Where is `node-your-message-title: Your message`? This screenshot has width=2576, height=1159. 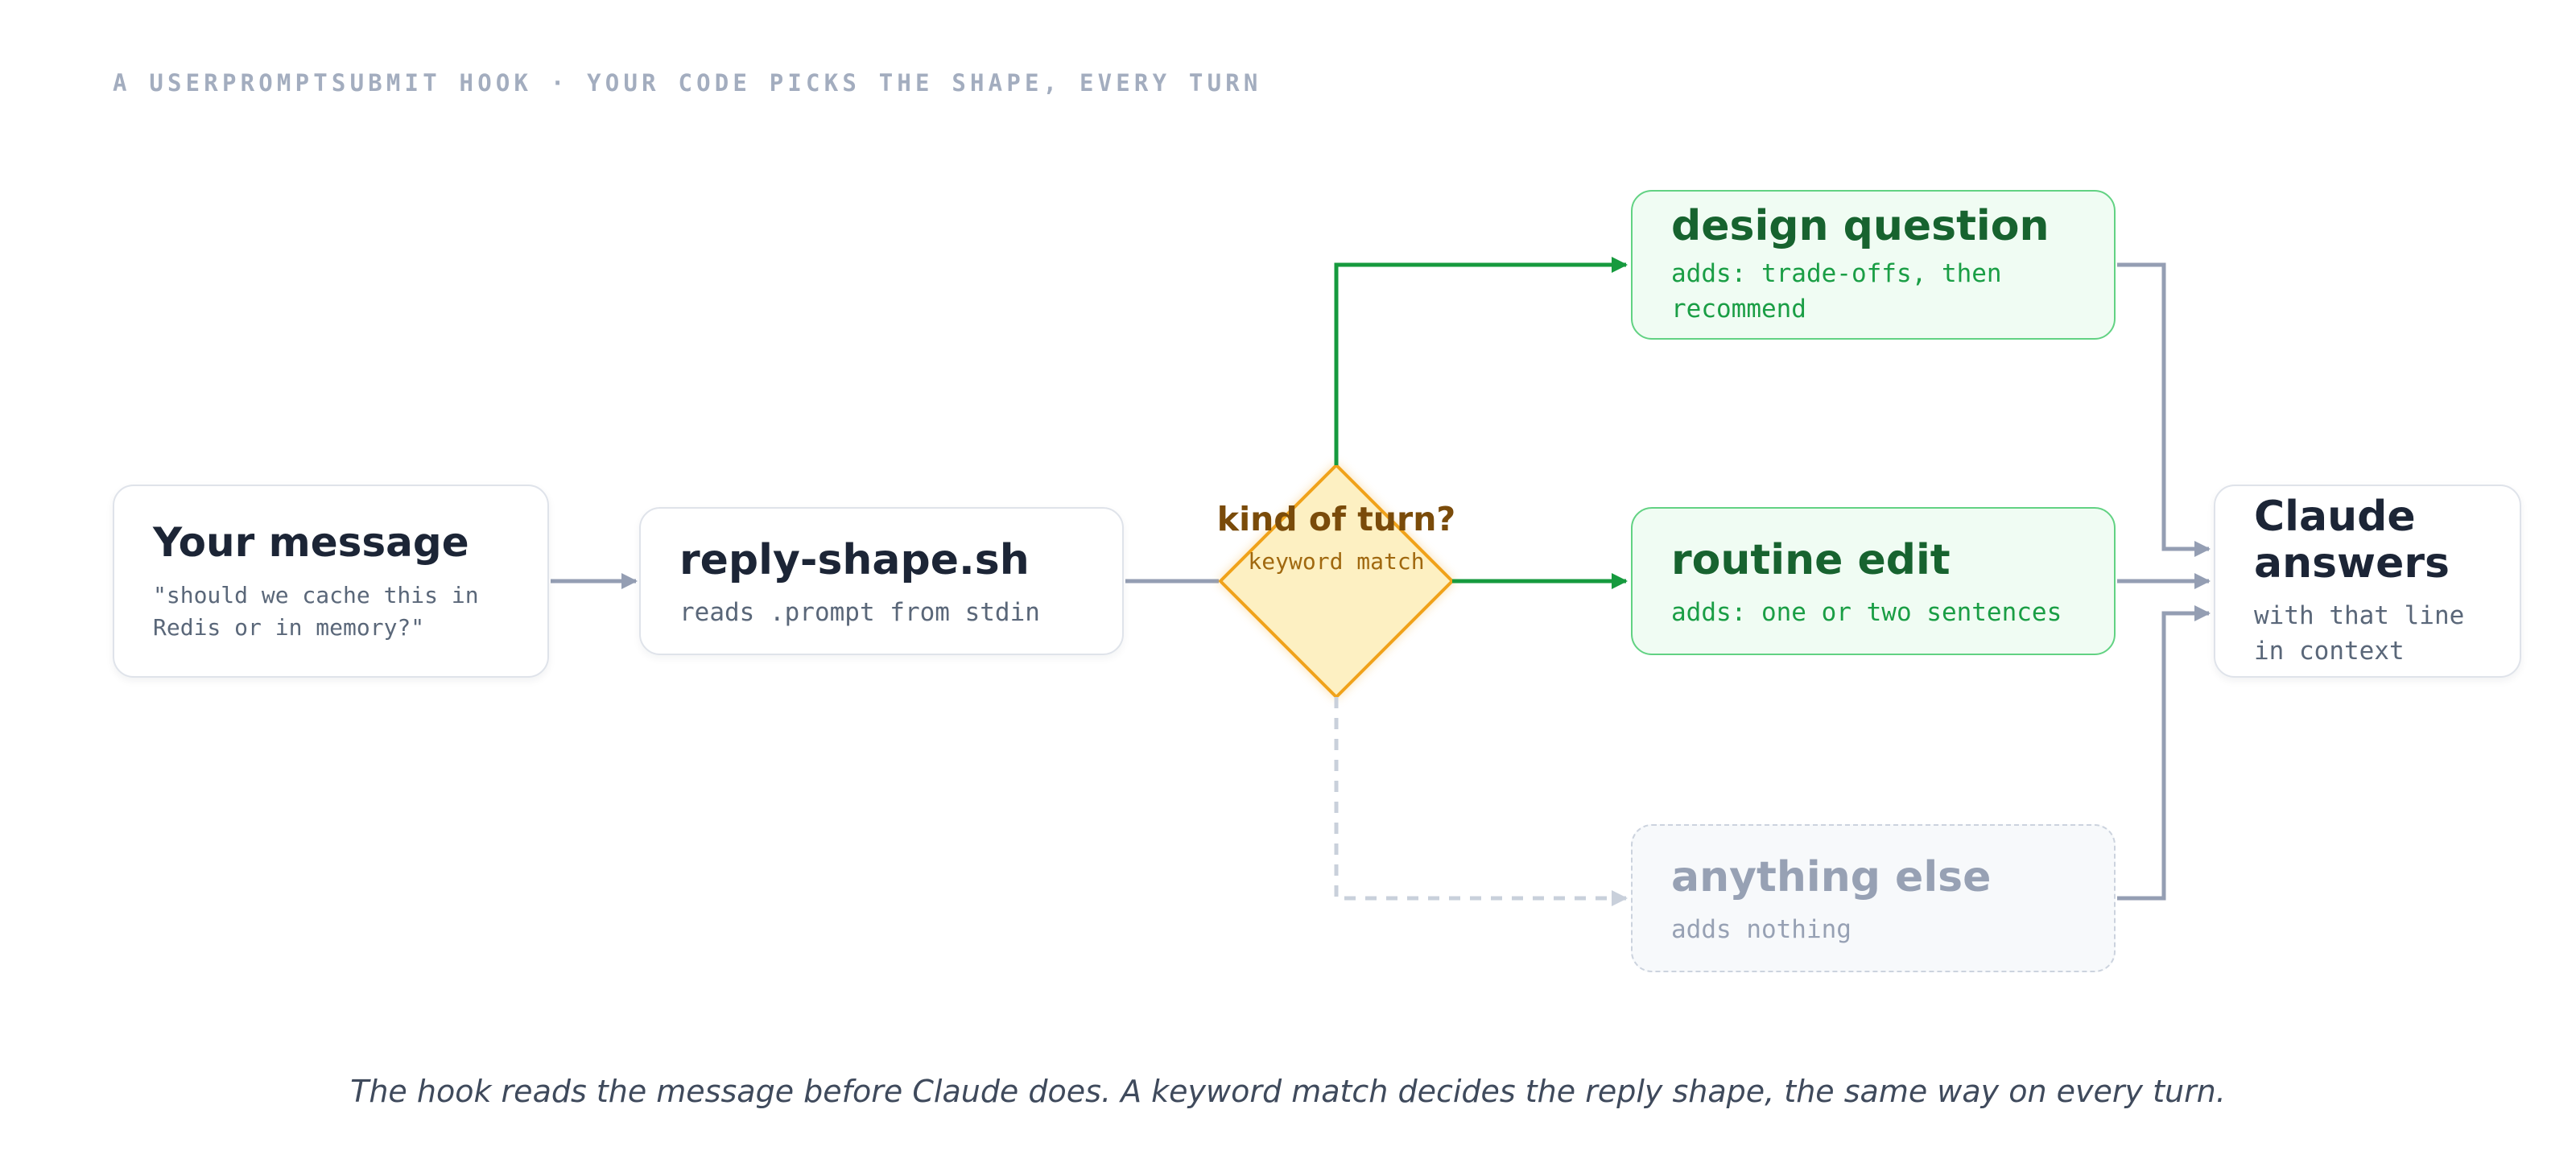
node-your-message-title: Your message is located at coordinates (311, 542).